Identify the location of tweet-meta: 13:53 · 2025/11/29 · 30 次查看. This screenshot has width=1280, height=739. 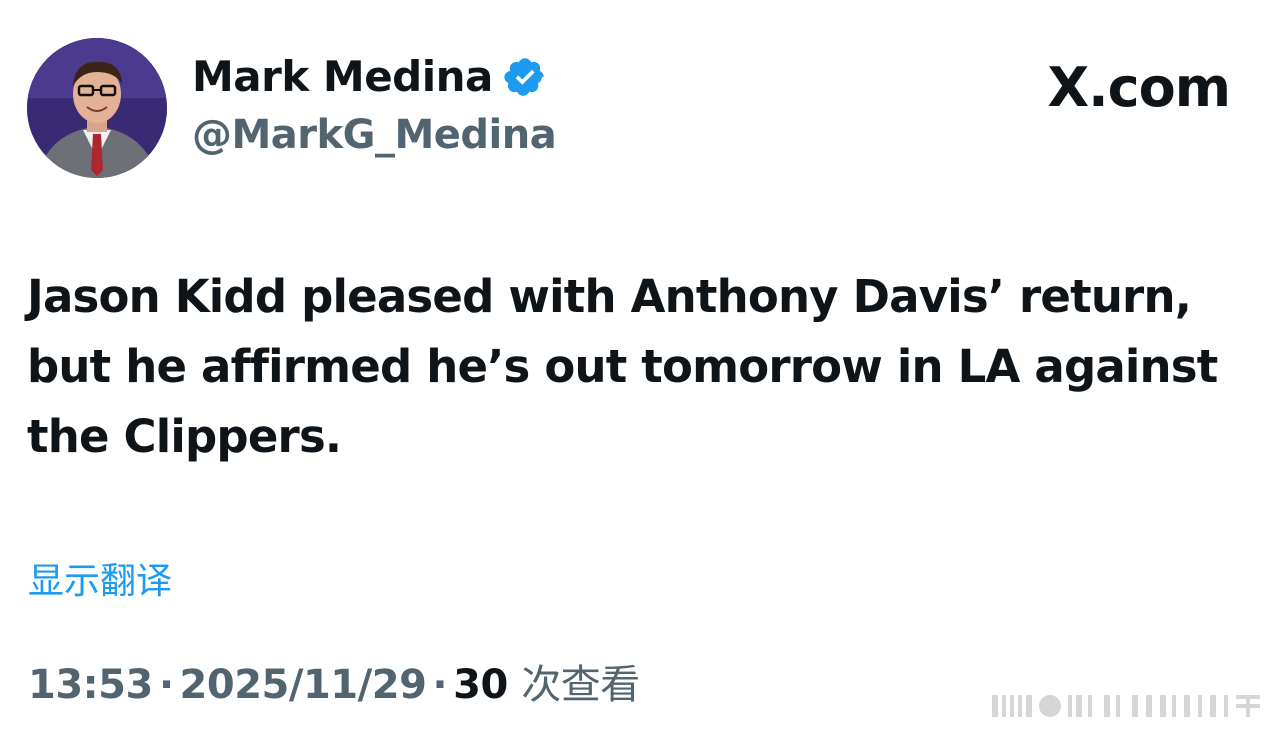
(334, 681).